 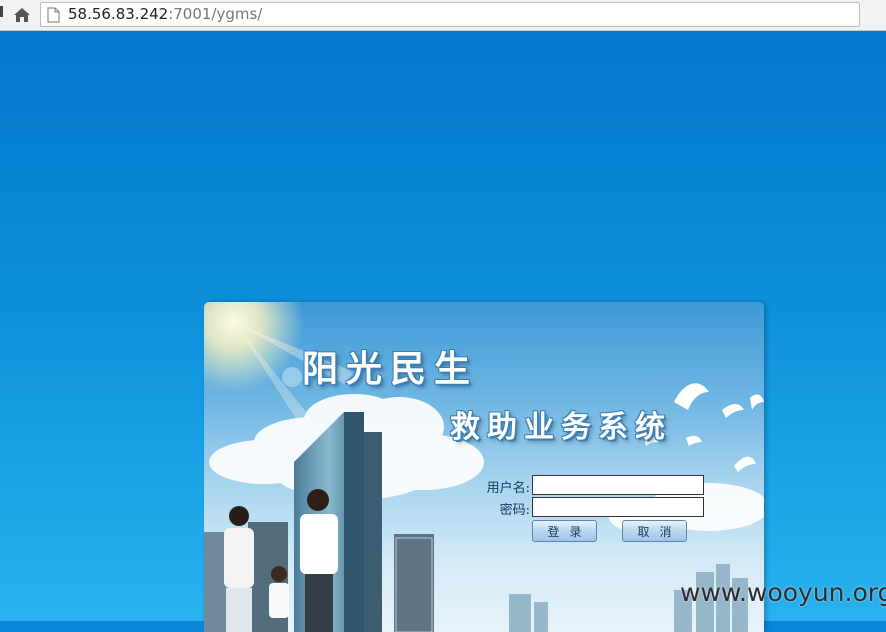 I want to click on system-title-sub: 救助业务系统, so click(x=561, y=427).